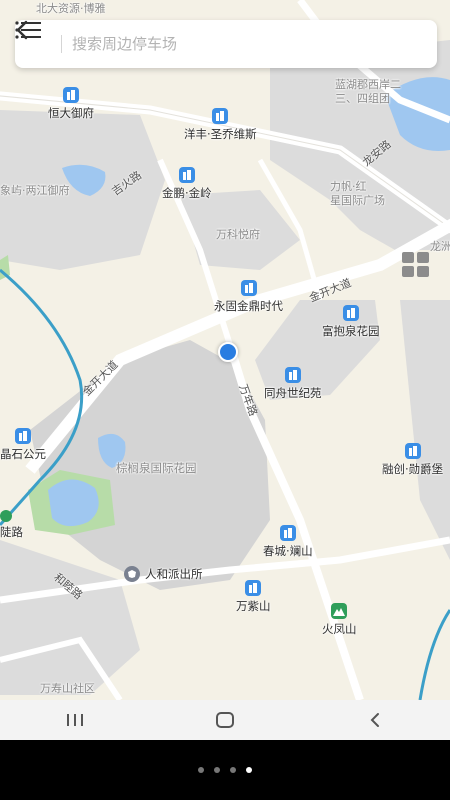 The height and width of the screenshot is (800, 450). What do you see at coordinates (293, 384) in the screenshot?
I see `poi-tongzhou: 同舟世纪苑` at bounding box center [293, 384].